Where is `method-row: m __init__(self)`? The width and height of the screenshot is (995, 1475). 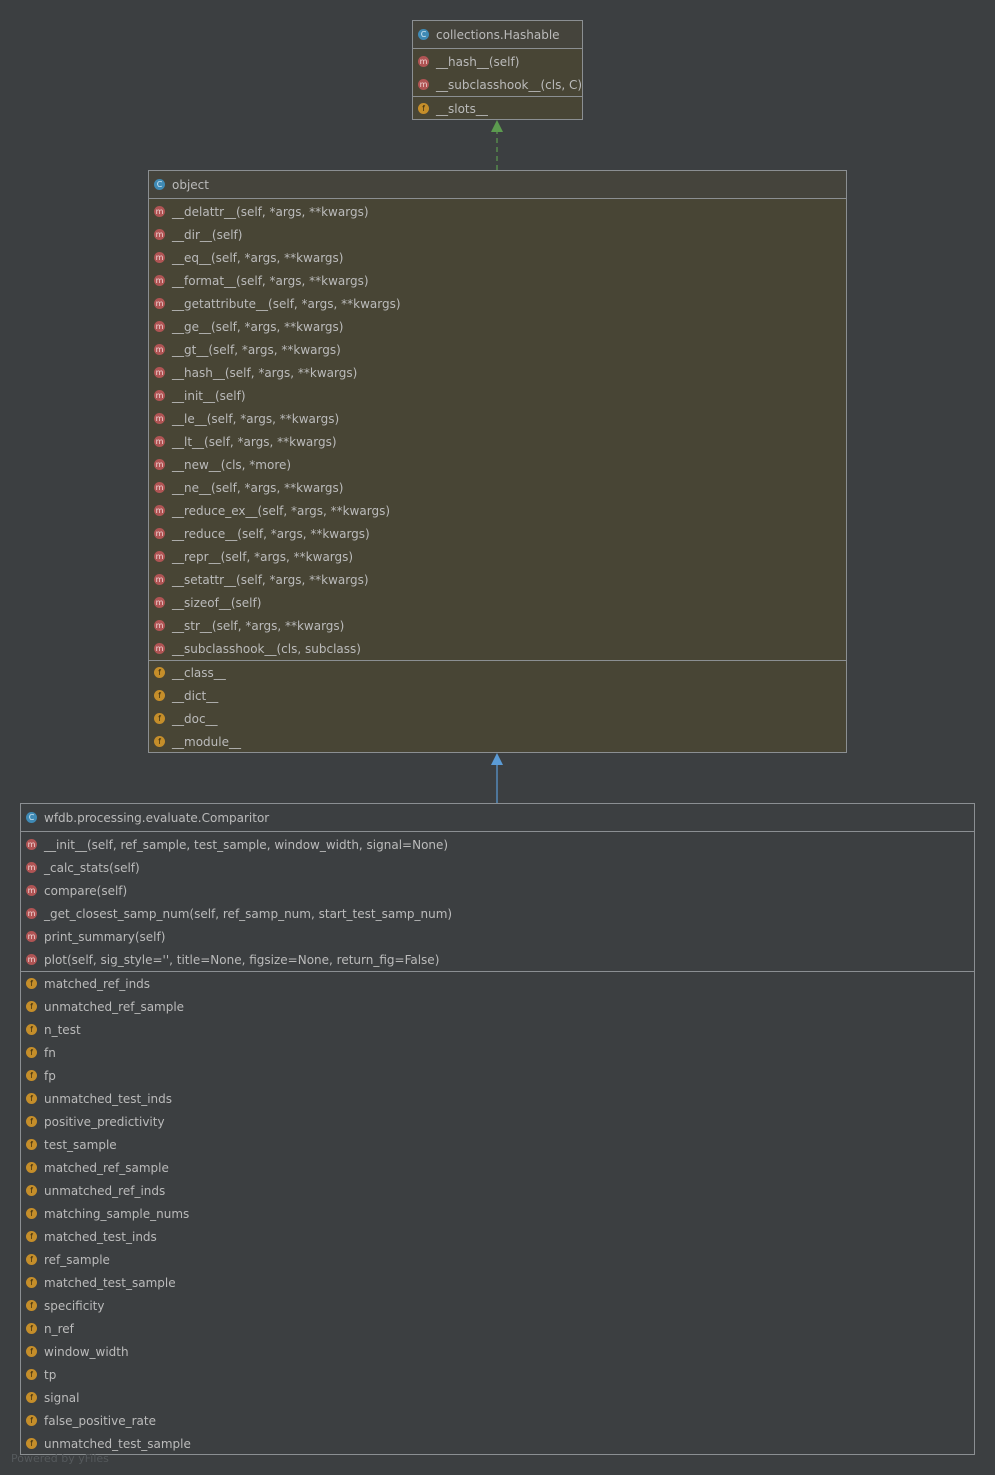 method-row: m __init__(self) is located at coordinates (497, 395).